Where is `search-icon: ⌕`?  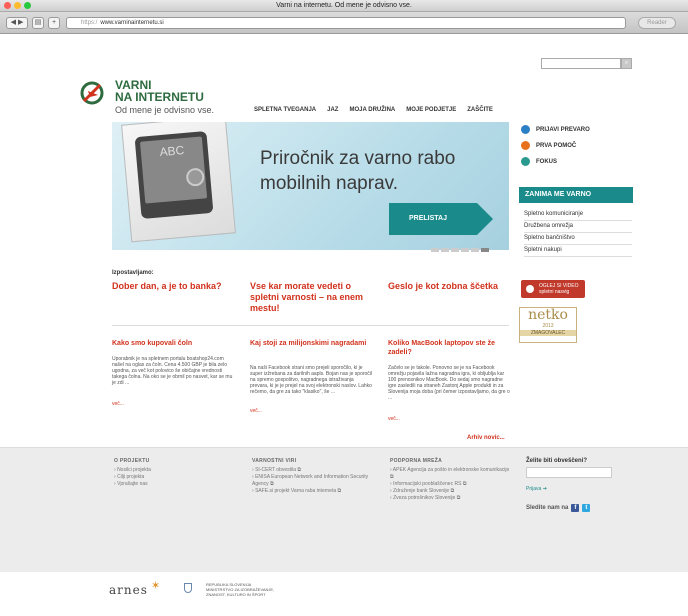 search-icon: ⌕ is located at coordinates (626, 63).